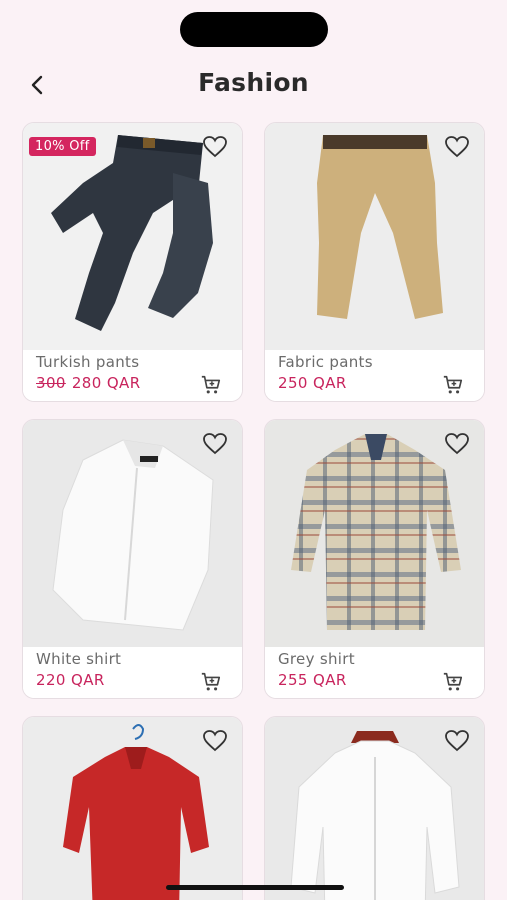  I want to click on product-price: 255 QAR, so click(312, 680).